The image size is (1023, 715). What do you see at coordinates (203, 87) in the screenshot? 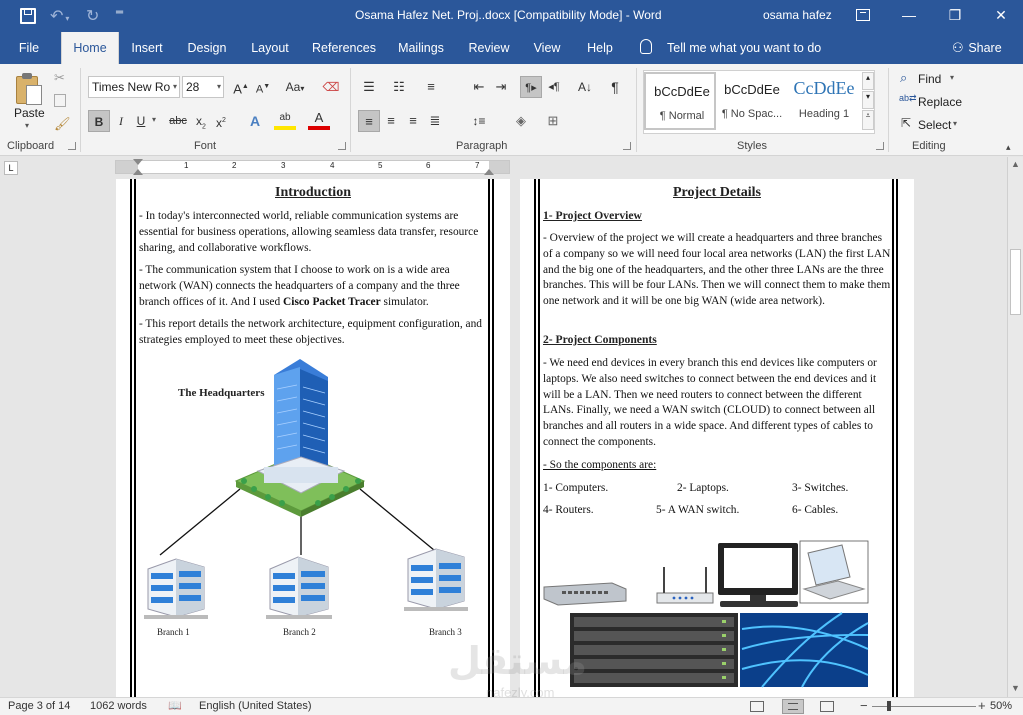
I see `font-size-combo: 28 ▾` at bounding box center [203, 87].